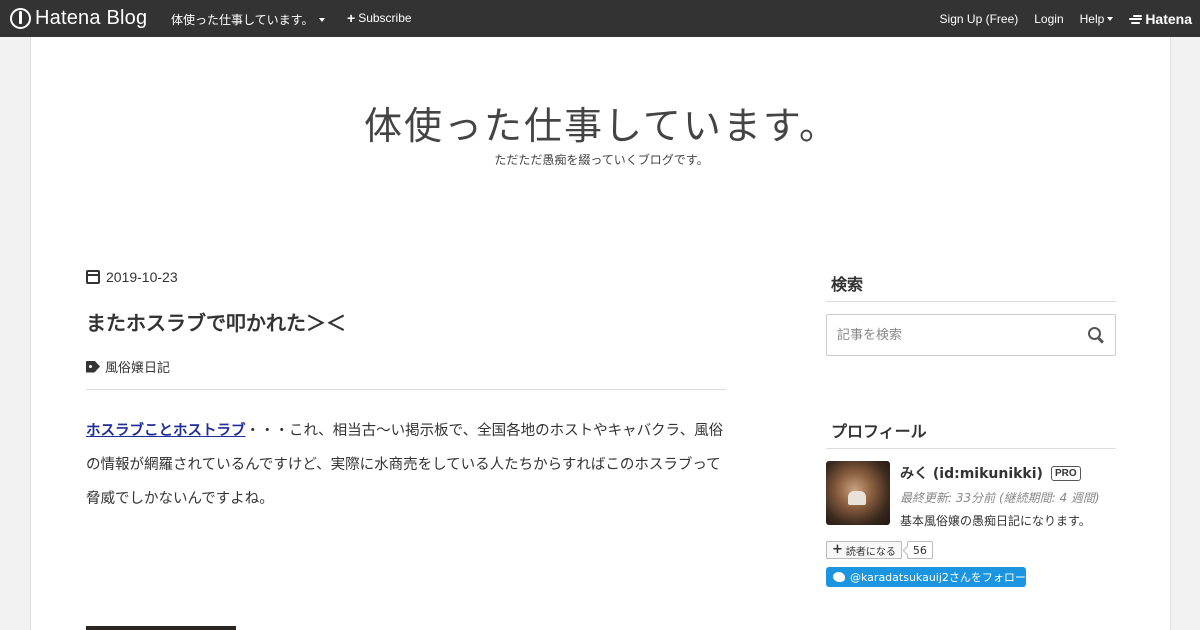 The height and width of the screenshot is (630, 1200). What do you see at coordinates (166, 431) in the screenshot?
I see `entry-body-link: ホスラブことホストラブ` at bounding box center [166, 431].